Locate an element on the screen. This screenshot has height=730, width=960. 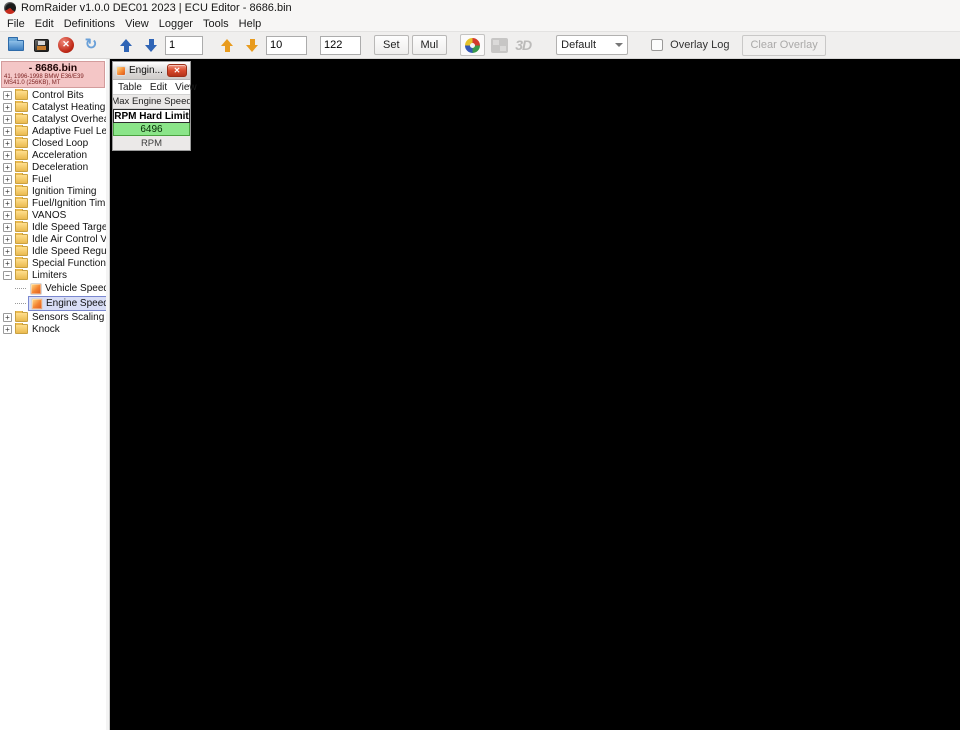
save-rom-button is located at coordinates (41, 45).